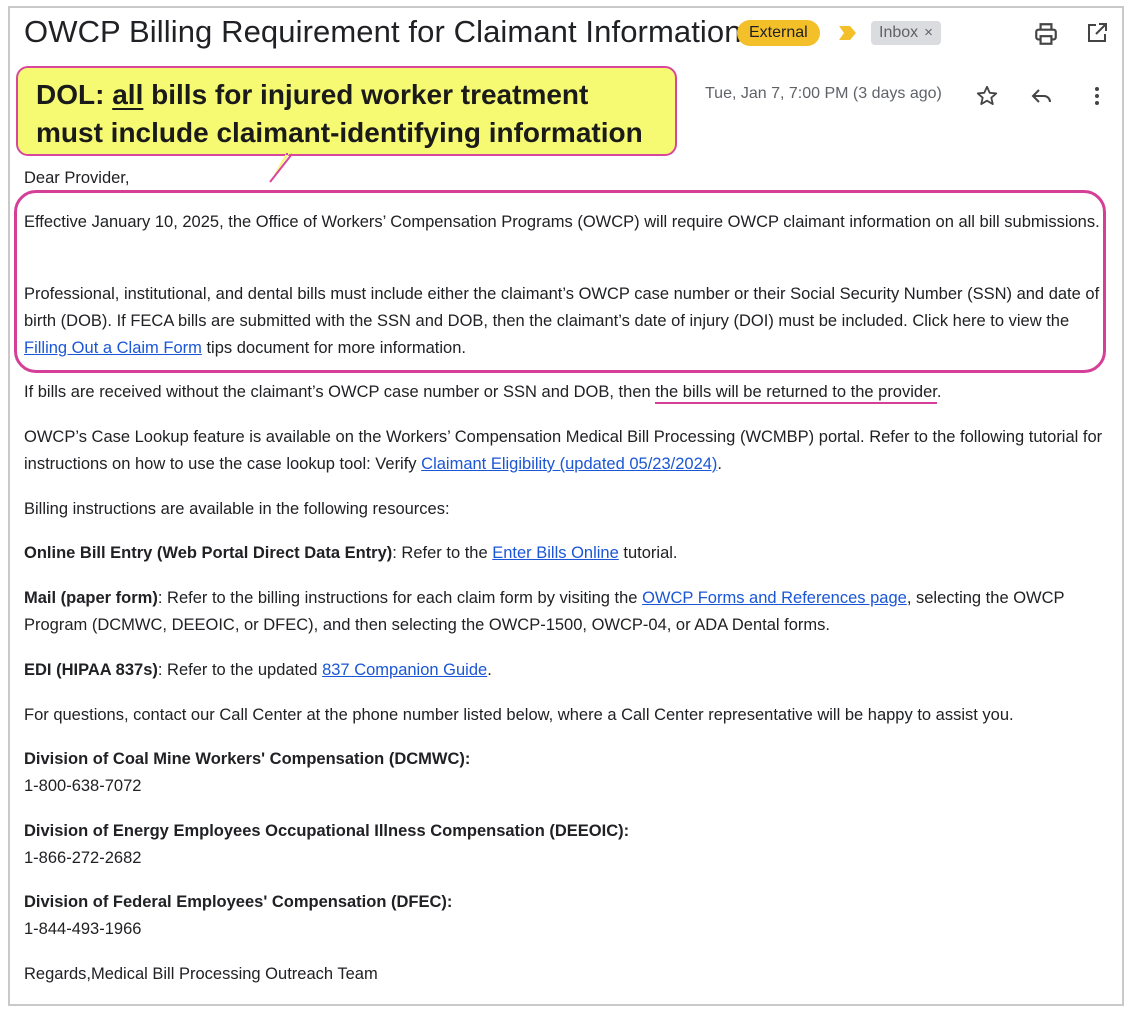  Describe the element at coordinates (555, 553) in the screenshot. I see `enter-bills-online-link: Enter Bills Online` at that location.